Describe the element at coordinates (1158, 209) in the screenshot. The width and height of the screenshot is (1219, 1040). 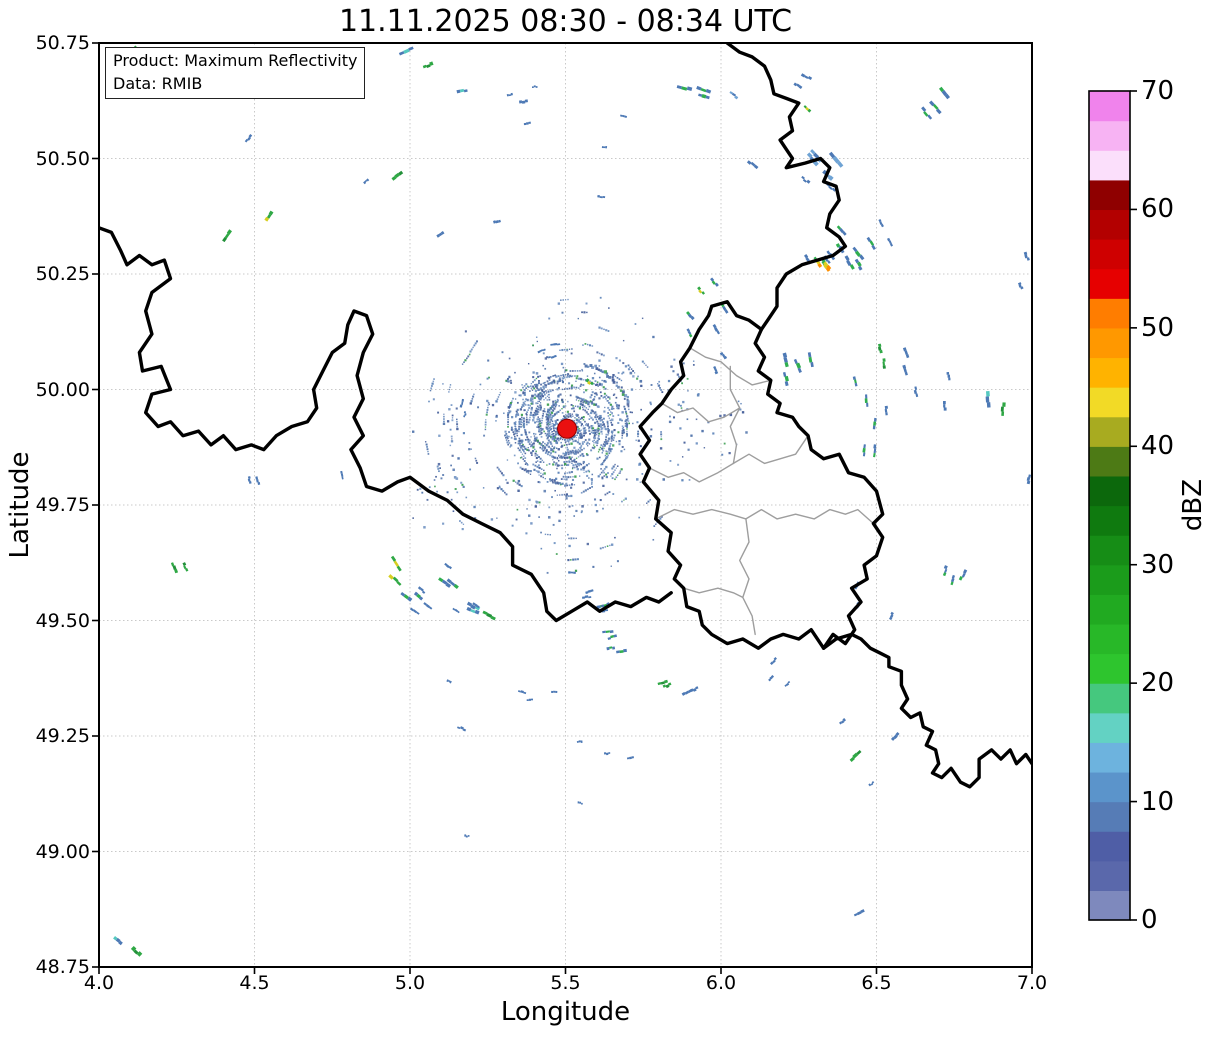
I see `colorbar-tick-label: 60` at that location.